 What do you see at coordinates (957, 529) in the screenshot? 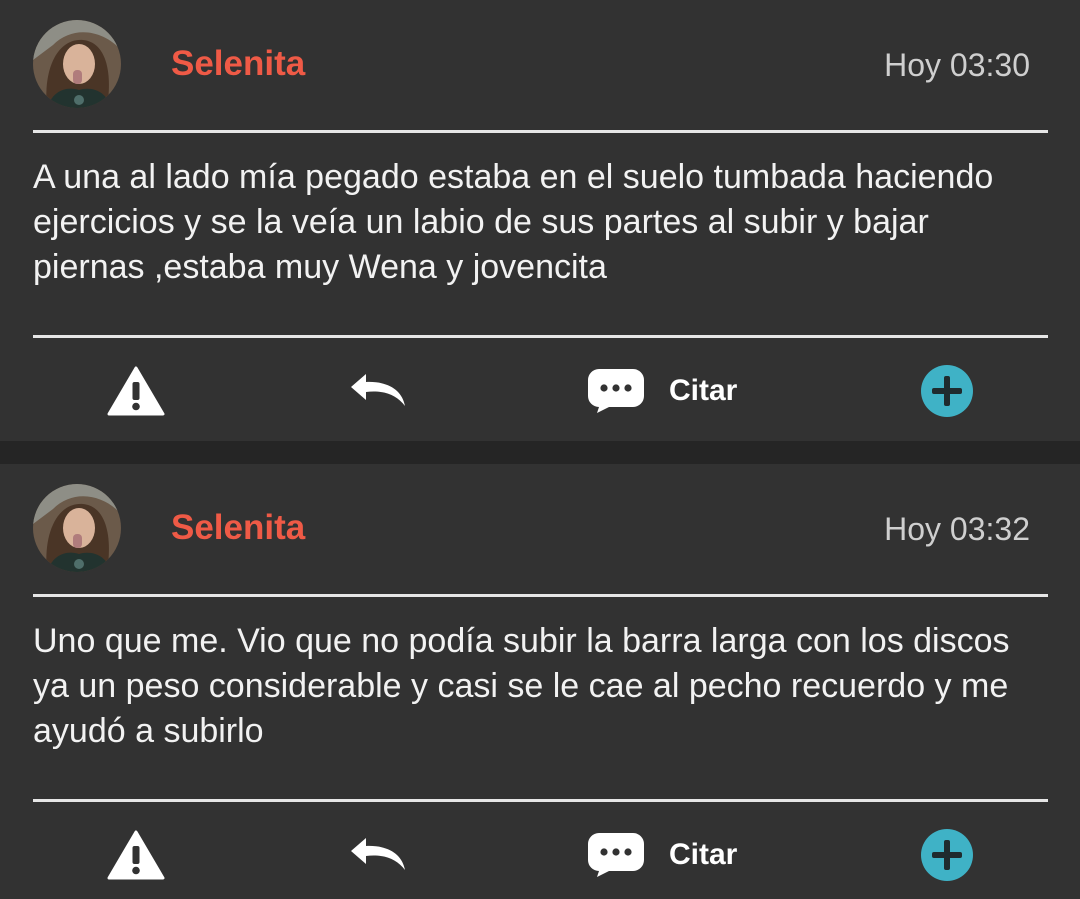
I see `post-timestamp: Hoy 03:32` at bounding box center [957, 529].